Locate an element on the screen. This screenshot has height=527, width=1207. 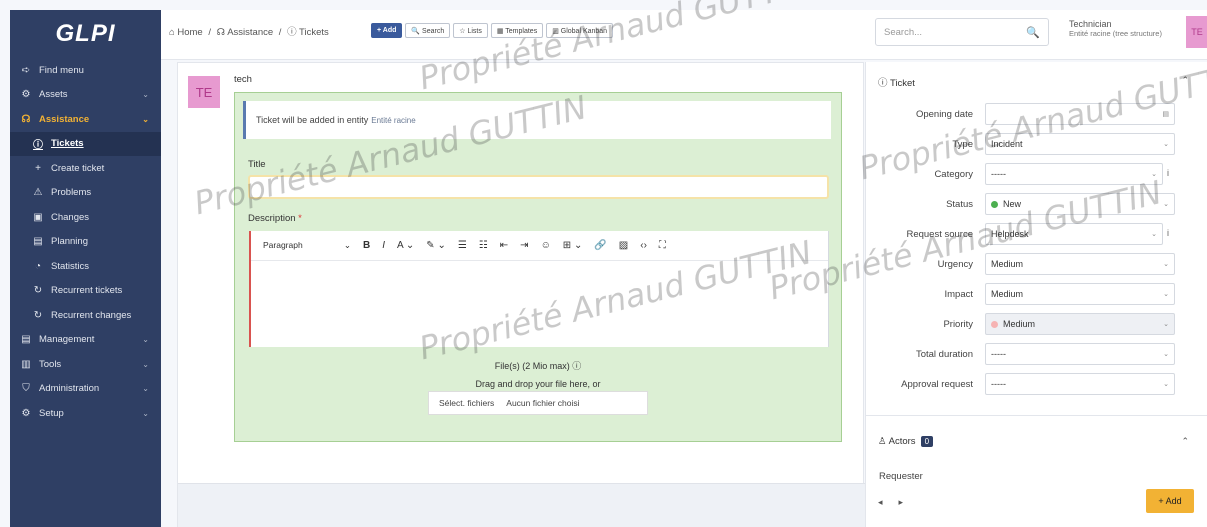
drag-drop-text: Drag and drop your file here, or is located at coordinates (538, 384).